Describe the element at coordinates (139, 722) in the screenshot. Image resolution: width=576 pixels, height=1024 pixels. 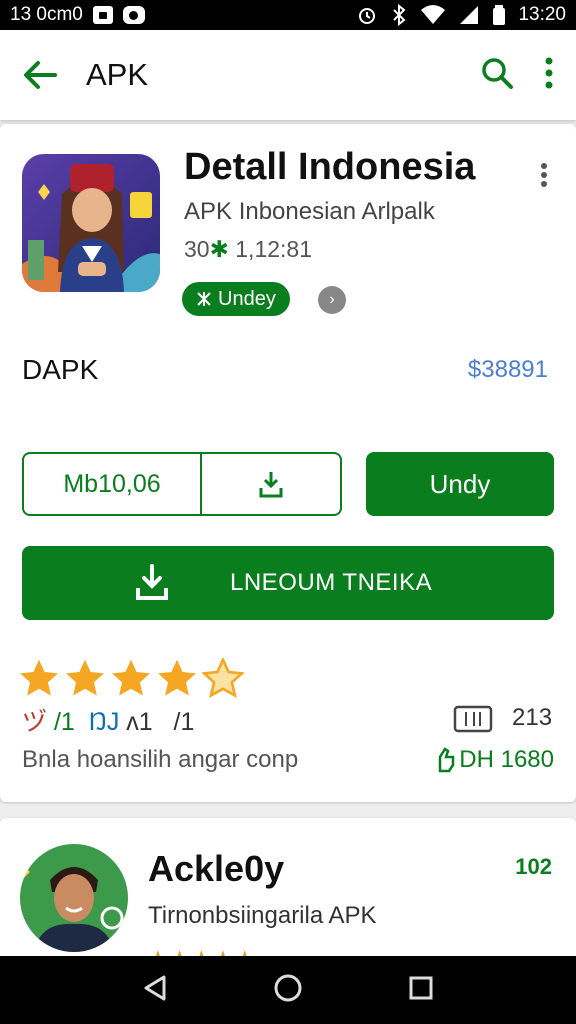
I see `rating-mark: ʌ1` at that location.